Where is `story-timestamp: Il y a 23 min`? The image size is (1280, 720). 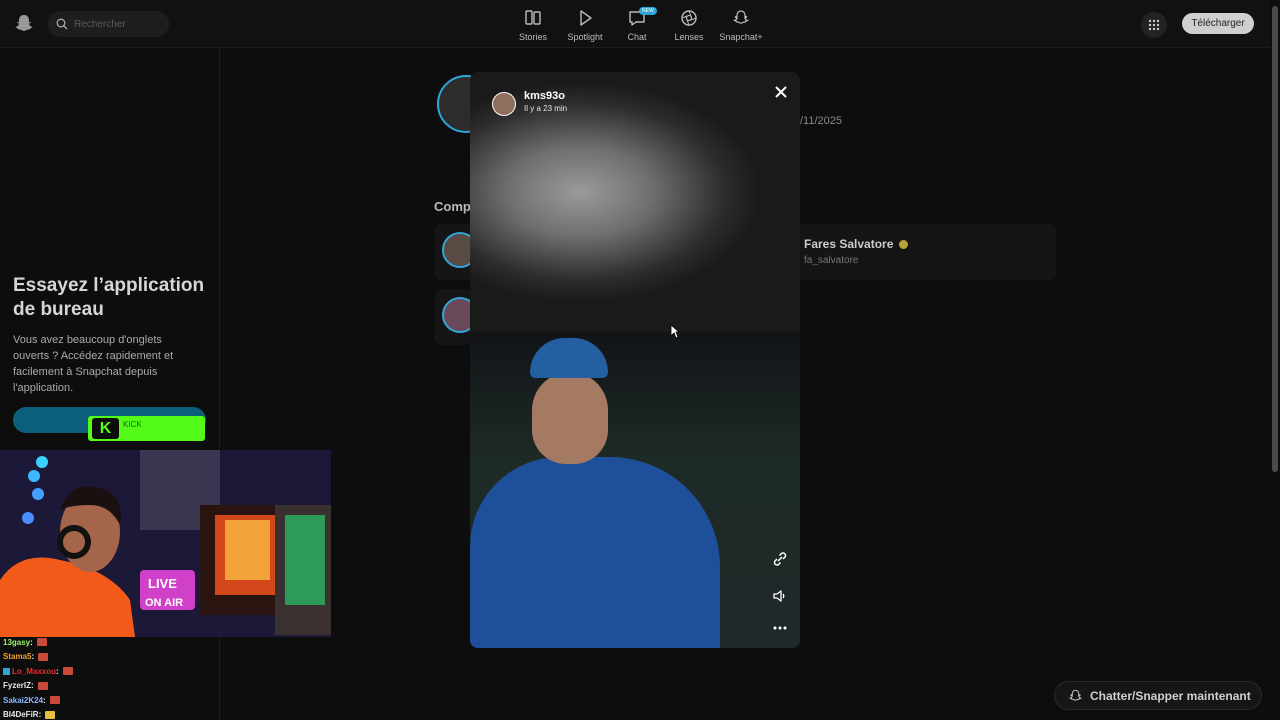 story-timestamp: Il y a 23 min is located at coordinates (546, 108).